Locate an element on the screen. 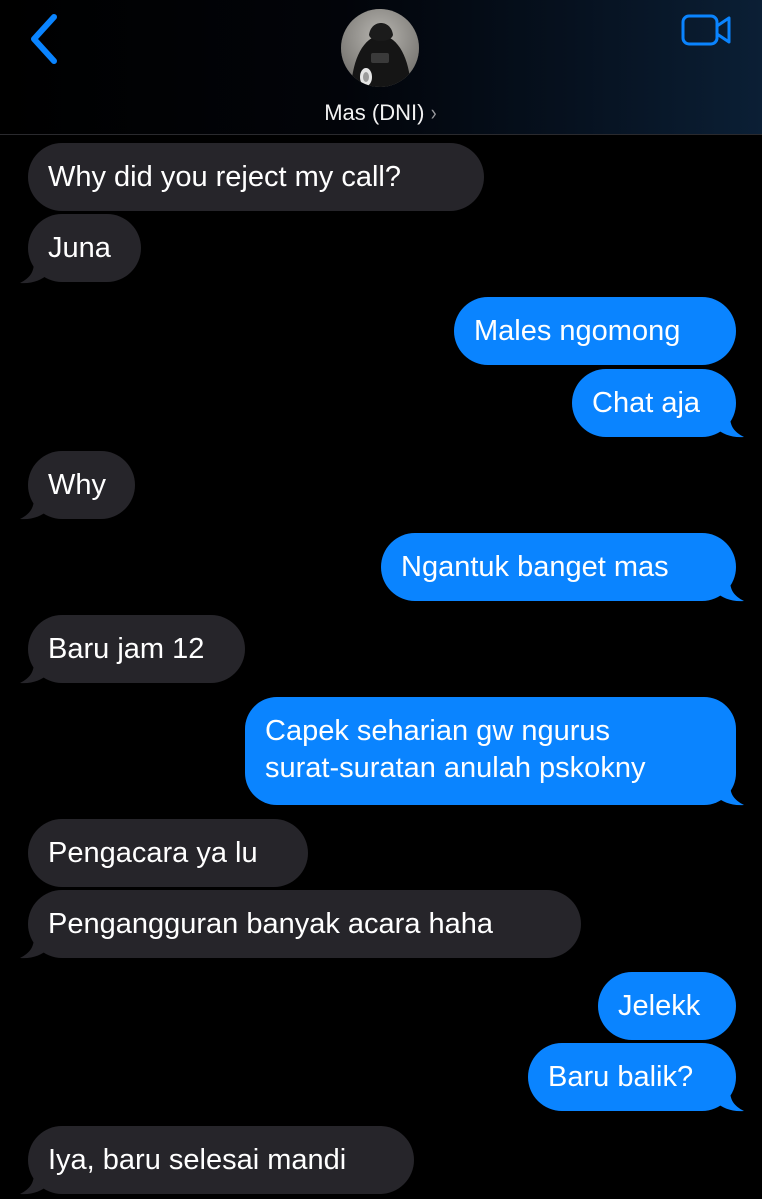 Image resolution: width=762 pixels, height=1199 pixels. message-text: Pengangguran banyak acara haha is located at coordinates (271, 923).